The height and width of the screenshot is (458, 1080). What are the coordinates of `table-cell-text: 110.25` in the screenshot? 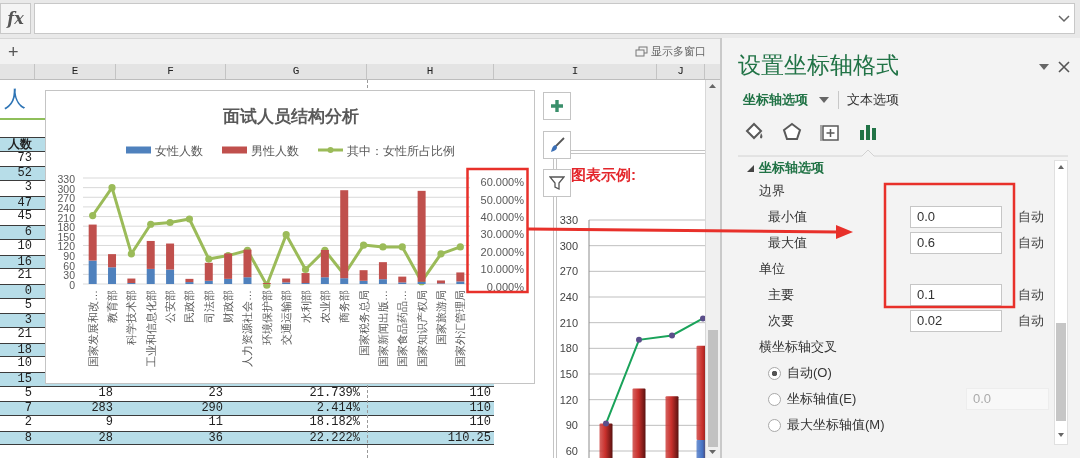 It's located at (469, 438).